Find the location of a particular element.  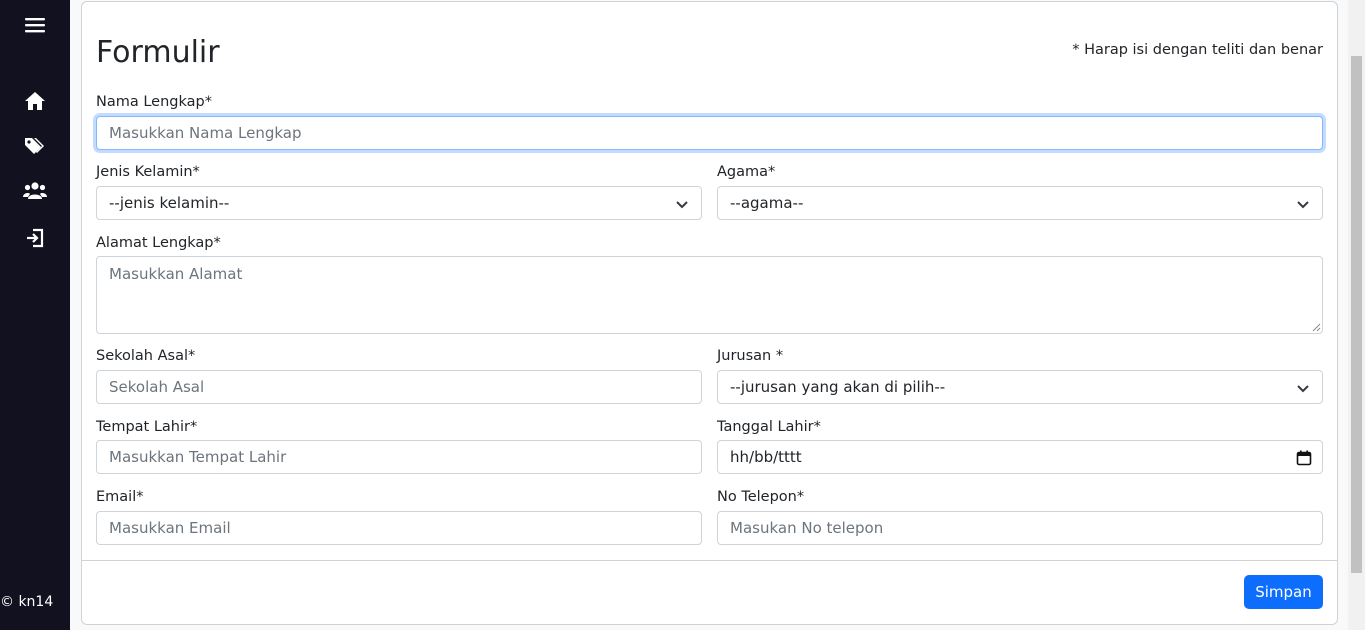

alamat-placeholder: Masukkan Alamat is located at coordinates (176, 274).